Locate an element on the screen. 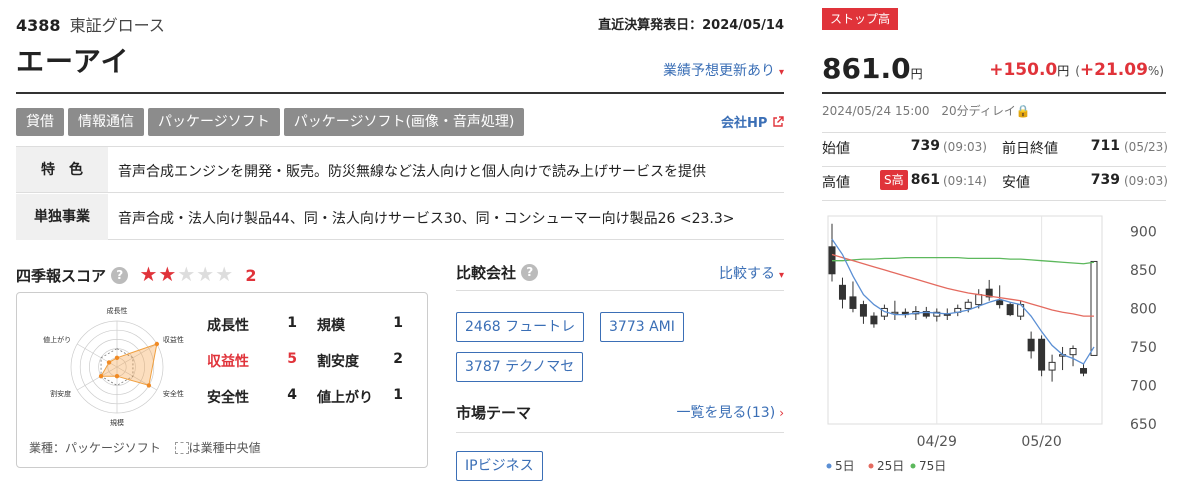 The image size is (1200, 487). current-price: 861.0 is located at coordinates (866, 68).